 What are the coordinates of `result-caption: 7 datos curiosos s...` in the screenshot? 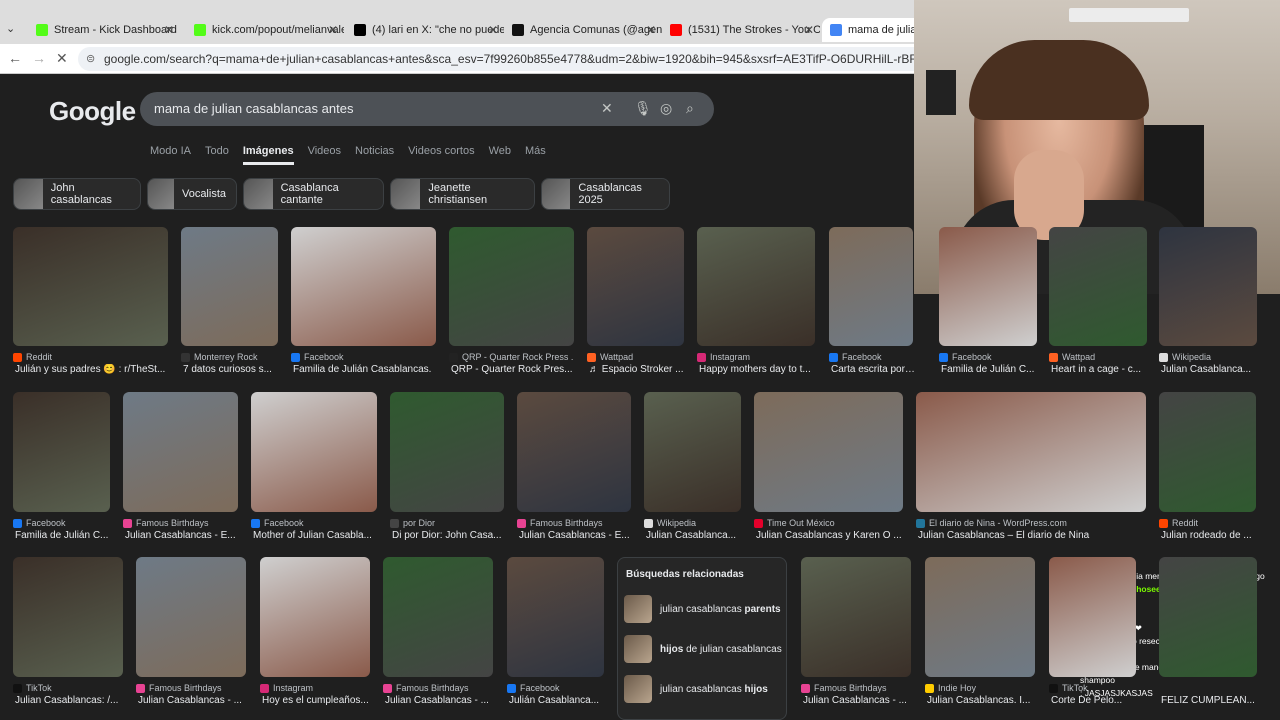 It's located at (231, 369).